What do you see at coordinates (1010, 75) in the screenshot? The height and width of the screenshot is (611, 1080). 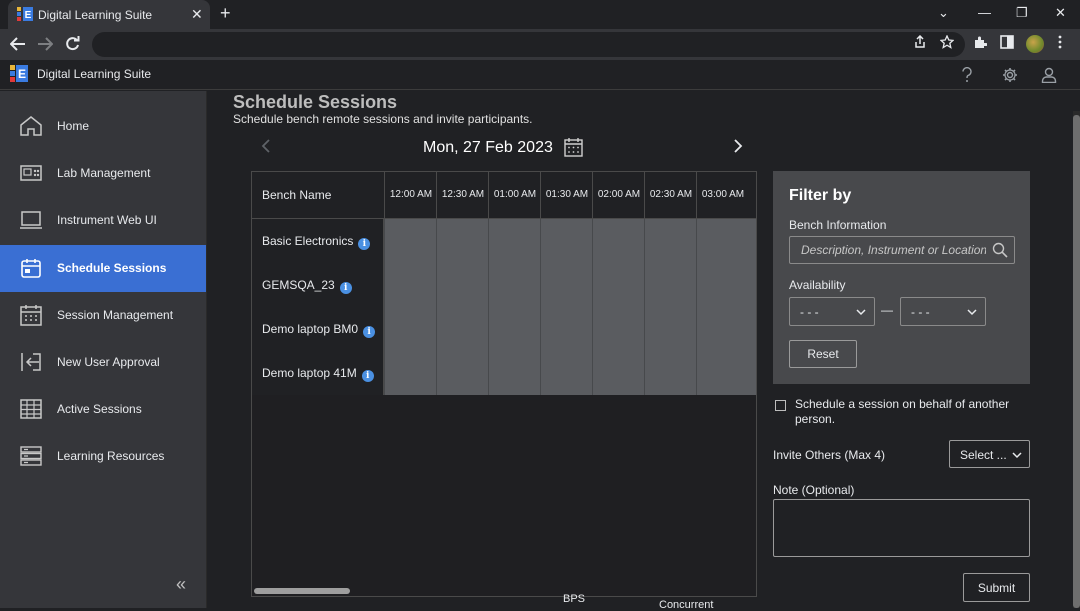 I see `gear-icon` at bounding box center [1010, 75].